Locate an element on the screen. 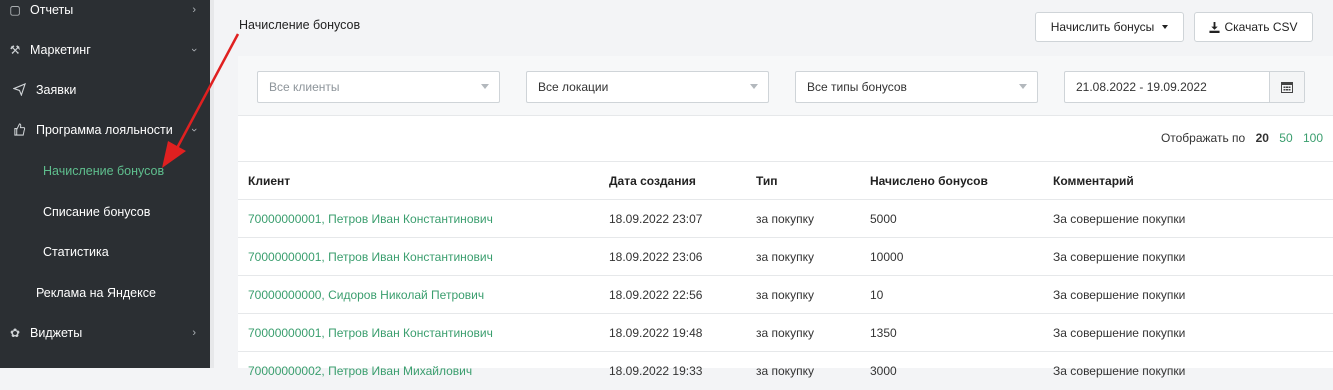 The height and width of the screenshot is (390, 1333). annotation-arrow is located at coordinates (201, 100).